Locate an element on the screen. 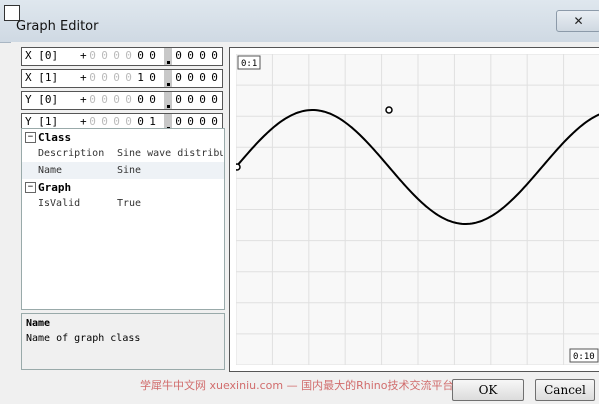  bottom-right-label: 0:10 is located at coordinates (584, 357).